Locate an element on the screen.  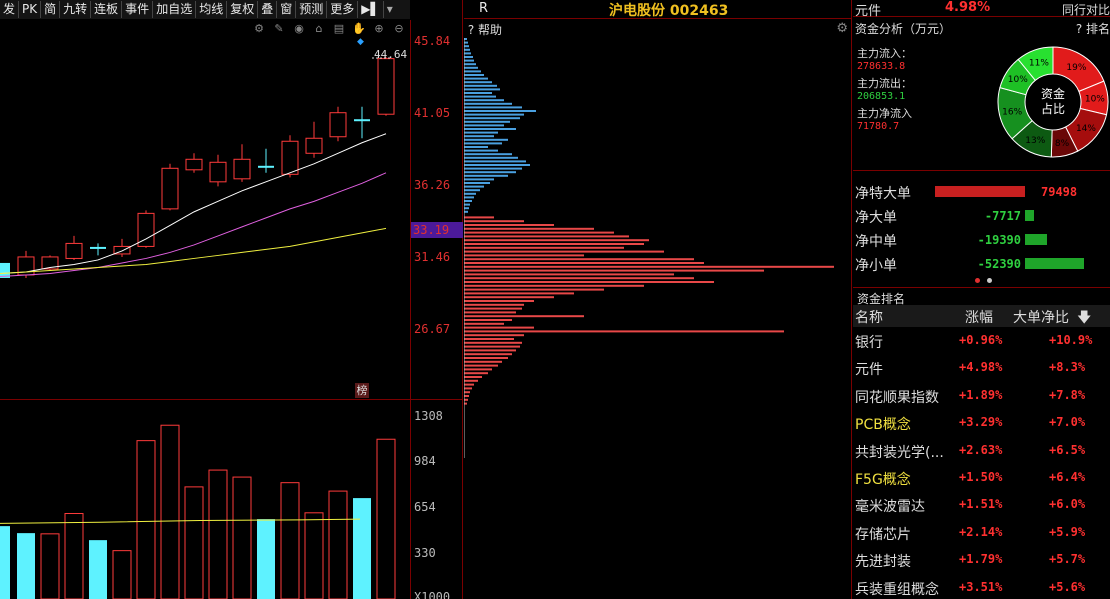
peer-compare-link: 同行对比 is located at coordinates (1086, 9).